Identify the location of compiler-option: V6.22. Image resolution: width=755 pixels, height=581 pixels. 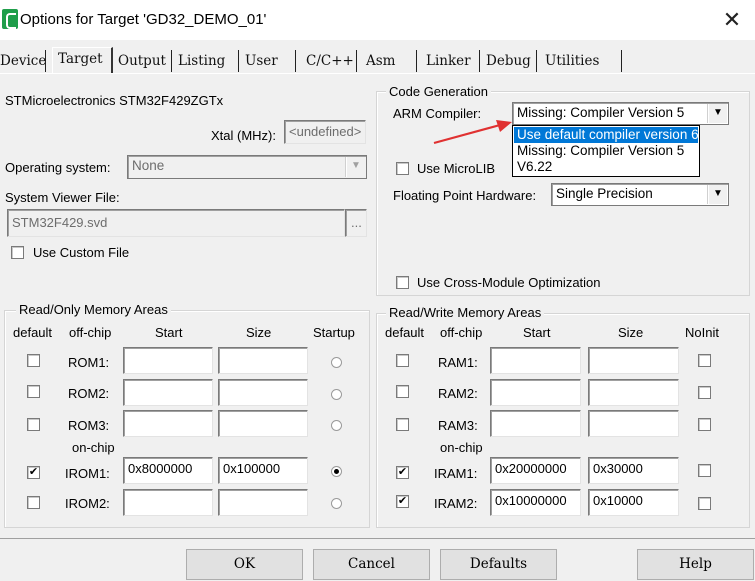
(606, 167).